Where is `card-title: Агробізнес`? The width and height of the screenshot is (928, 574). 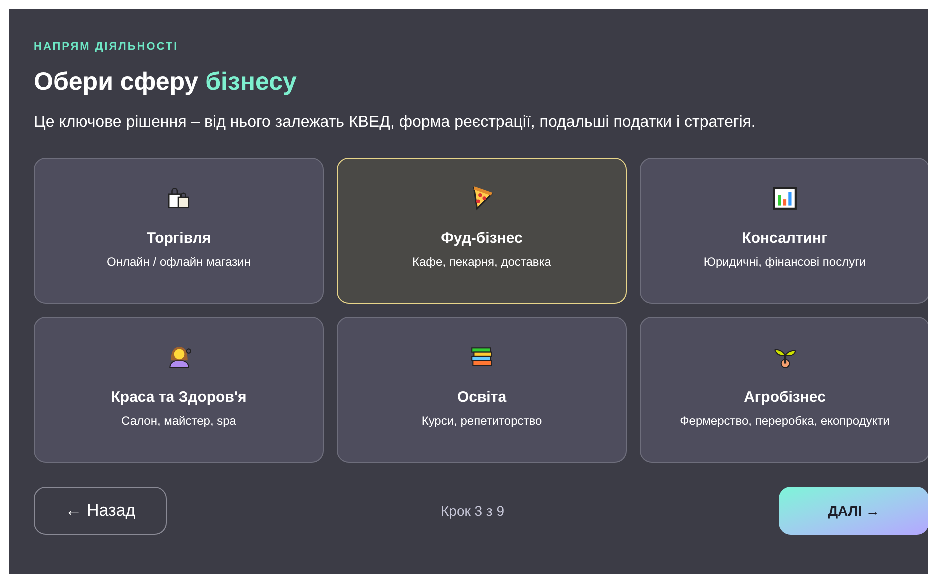
card-title: Агробізнес is located at coordinates (785, 398).